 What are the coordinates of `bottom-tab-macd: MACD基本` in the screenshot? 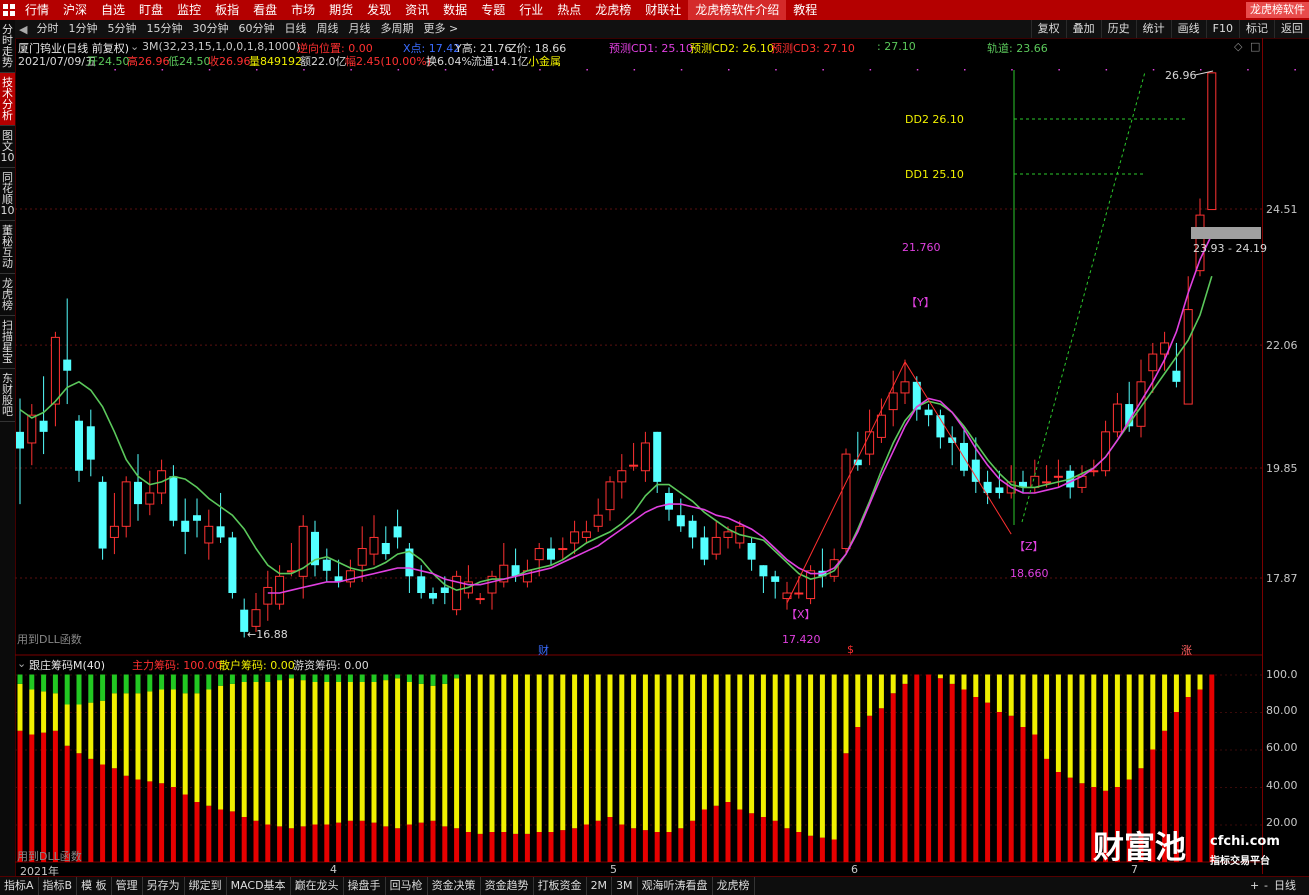 It's located at (259, 886).